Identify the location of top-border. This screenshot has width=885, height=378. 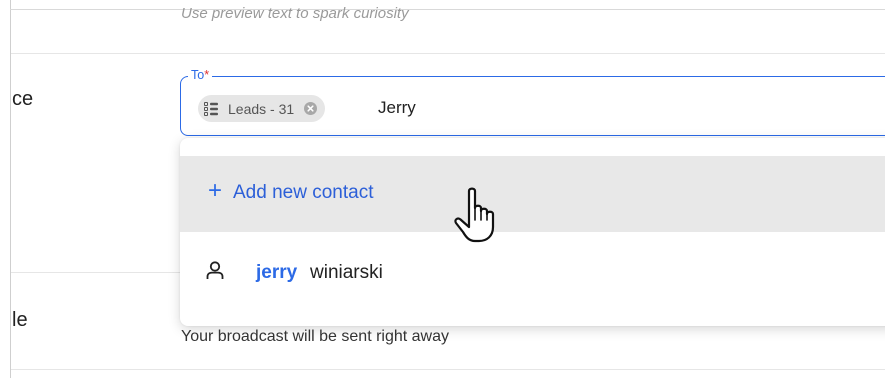
(447, 9).